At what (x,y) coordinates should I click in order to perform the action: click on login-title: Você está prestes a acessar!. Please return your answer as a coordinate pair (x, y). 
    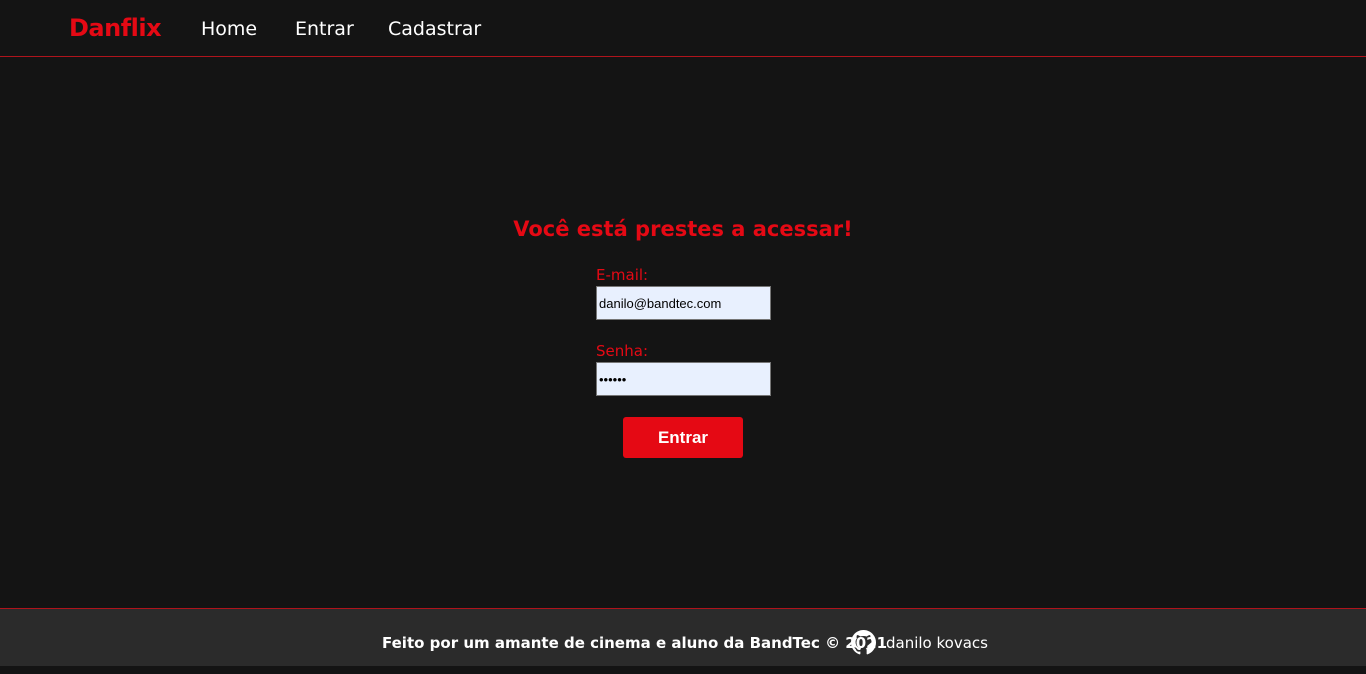
    Looking at the image, I should click on (683, 229).